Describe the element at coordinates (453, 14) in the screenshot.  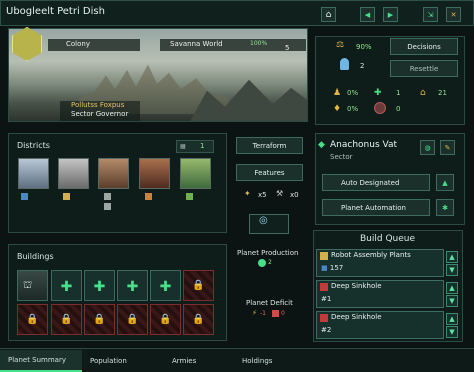
I see `close-button: ✕` at that location.